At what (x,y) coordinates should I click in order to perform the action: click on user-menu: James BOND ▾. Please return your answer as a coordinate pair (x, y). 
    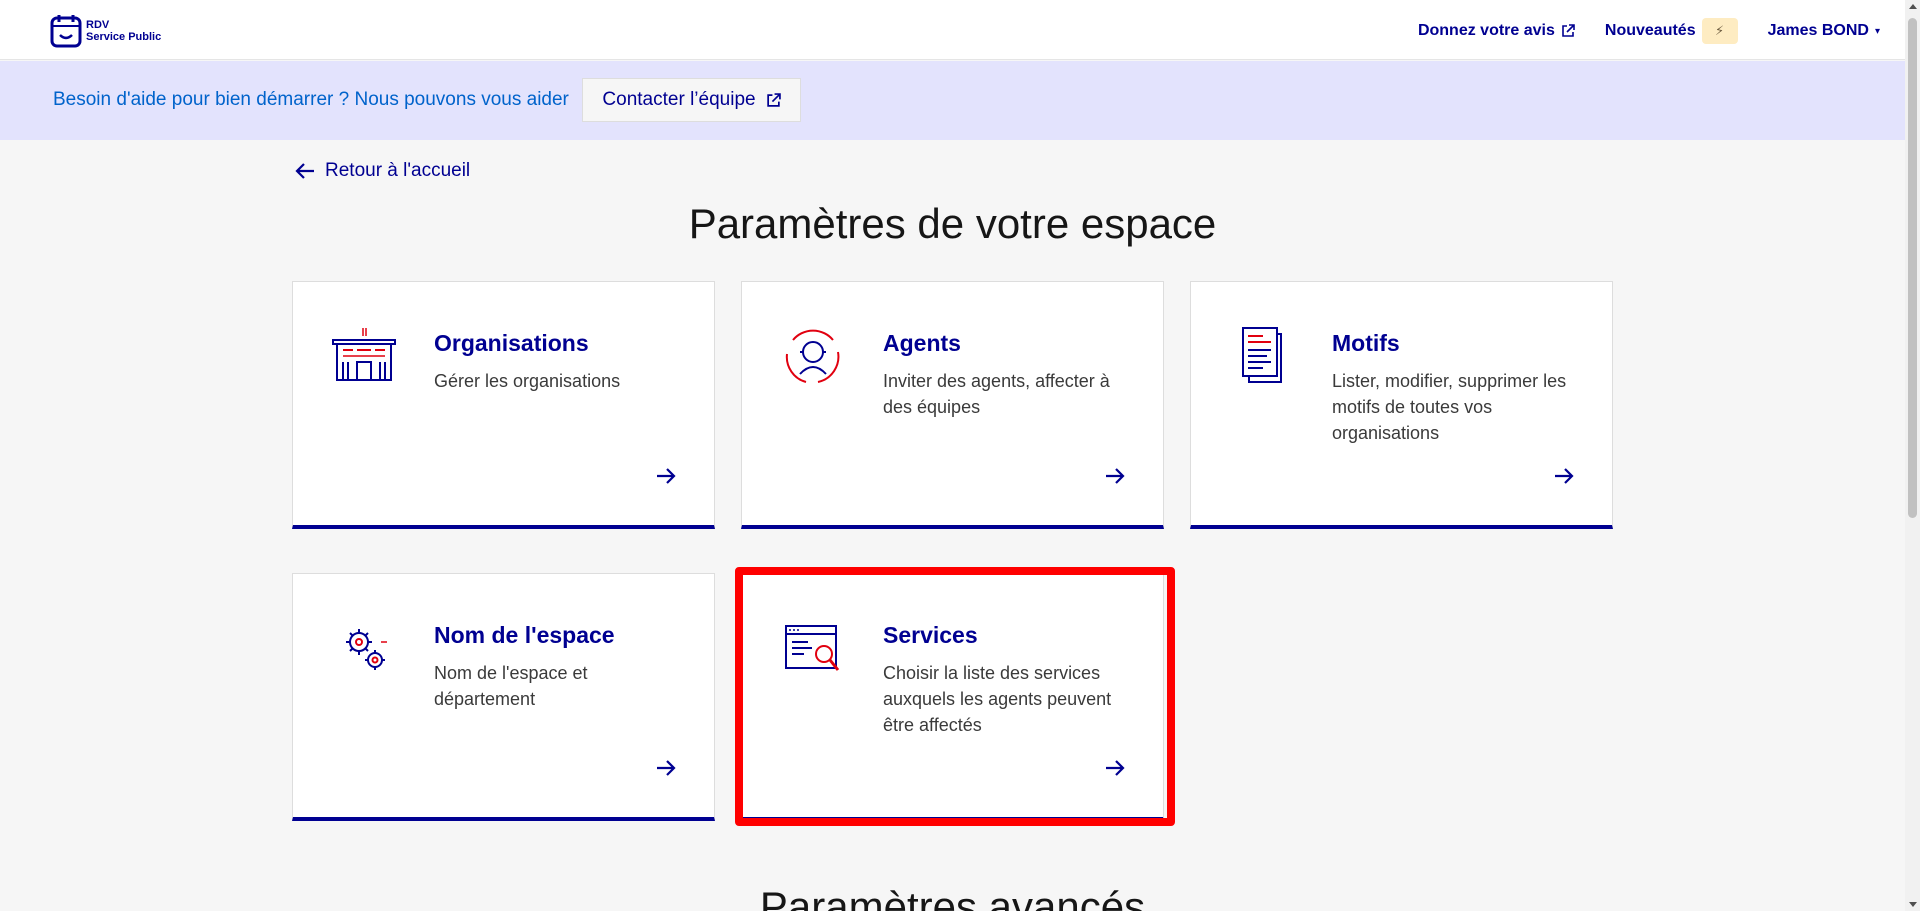
    Looking at the image, I should click on (1824, 31).